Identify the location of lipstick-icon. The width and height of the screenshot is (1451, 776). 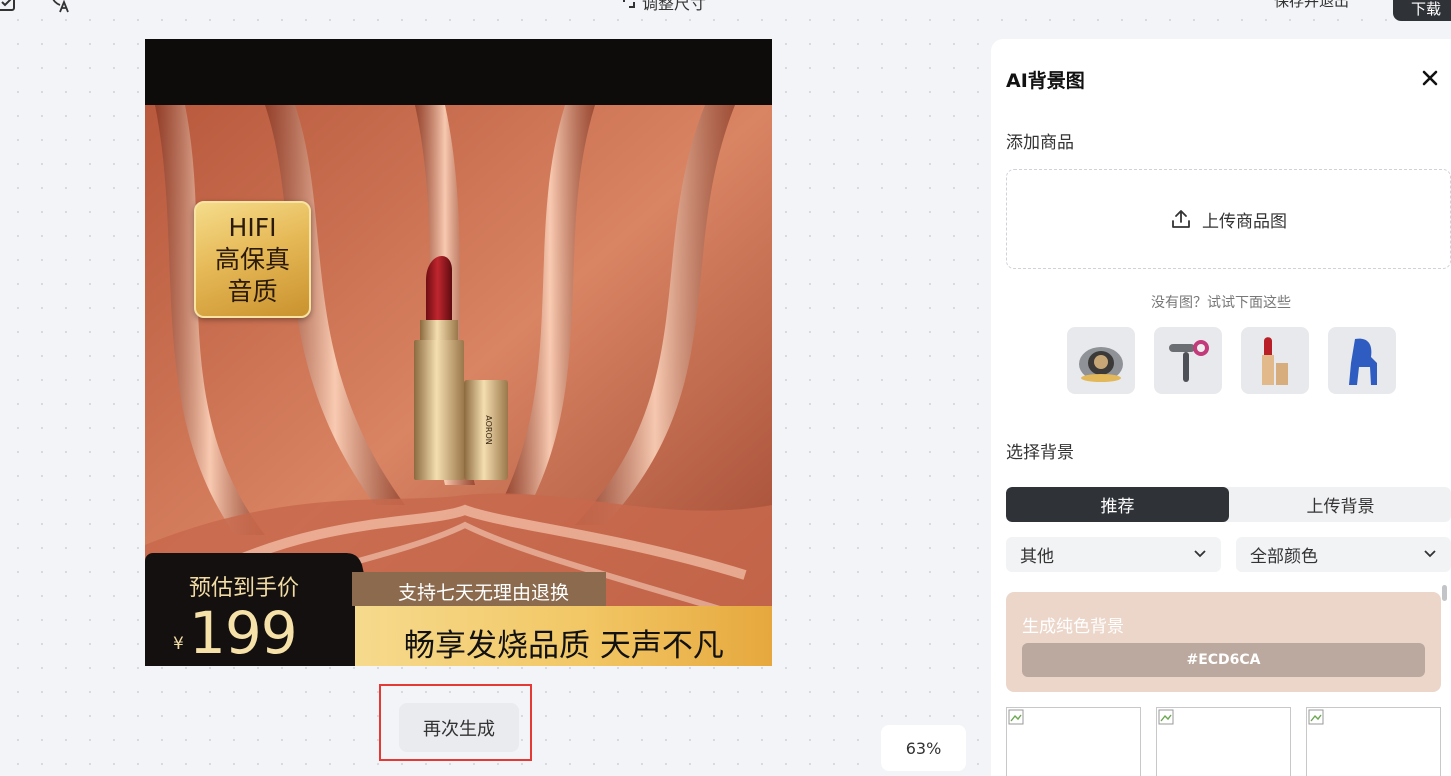
(1275, 360).